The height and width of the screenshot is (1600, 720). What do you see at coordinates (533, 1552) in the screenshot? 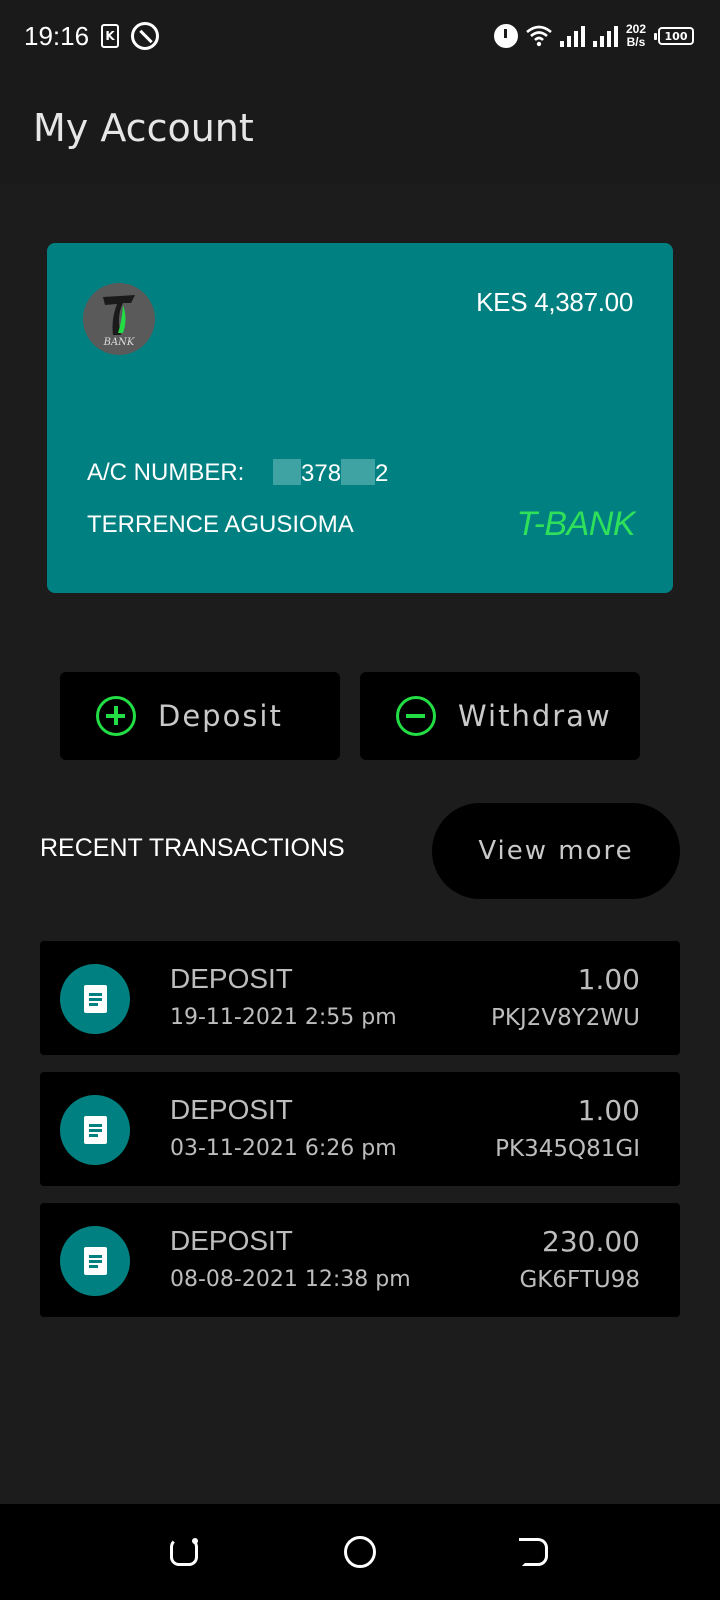
I see `back-icon` at bounding box center [533, 1552].